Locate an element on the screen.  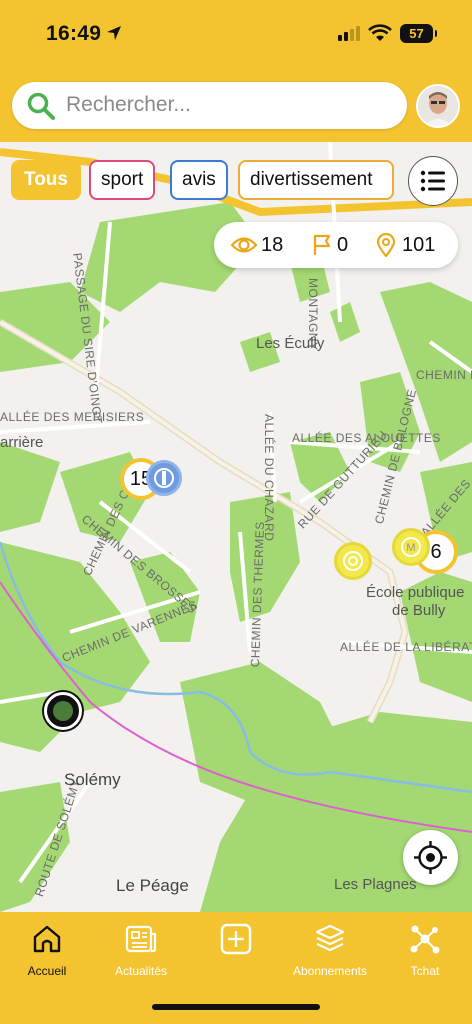
pin-icon: M is located at coordinates (411, 547).